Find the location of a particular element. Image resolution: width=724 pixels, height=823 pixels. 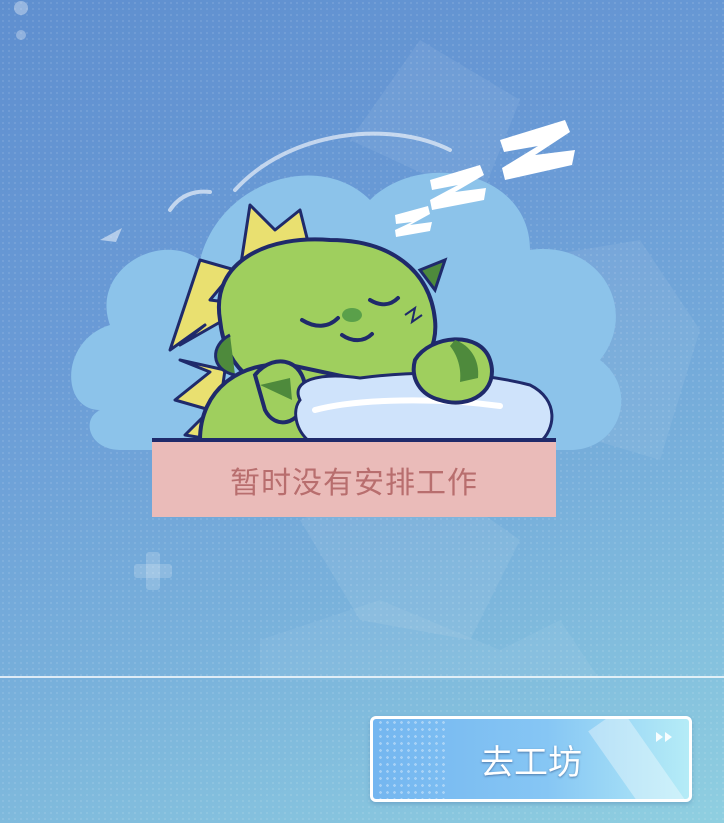

plus-sparkle-icon is located at coordinates (153, 571).